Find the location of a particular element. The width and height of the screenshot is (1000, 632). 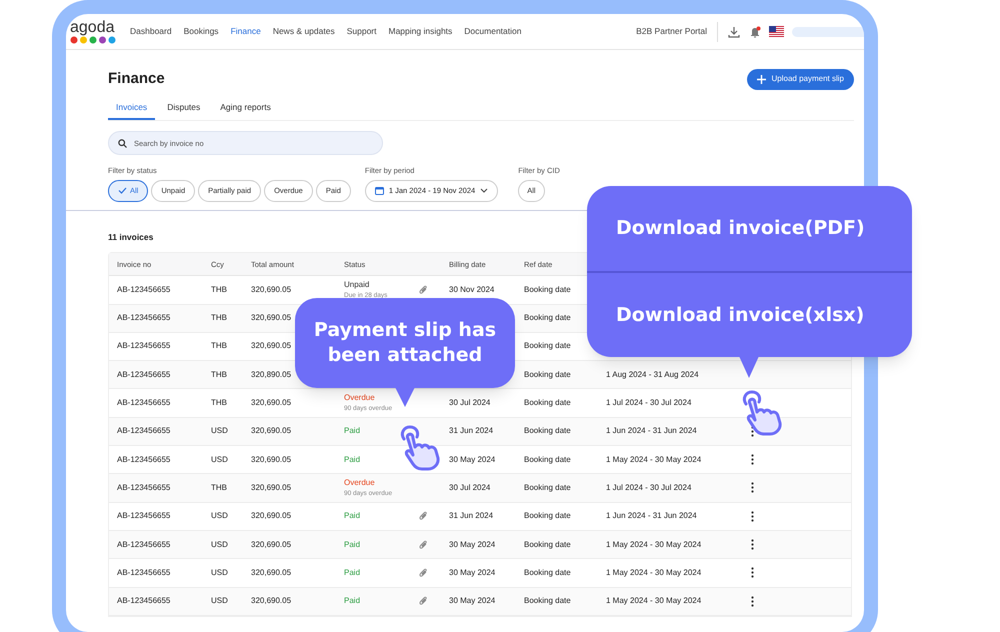

plus-icon is located at coordinates (761, 79).